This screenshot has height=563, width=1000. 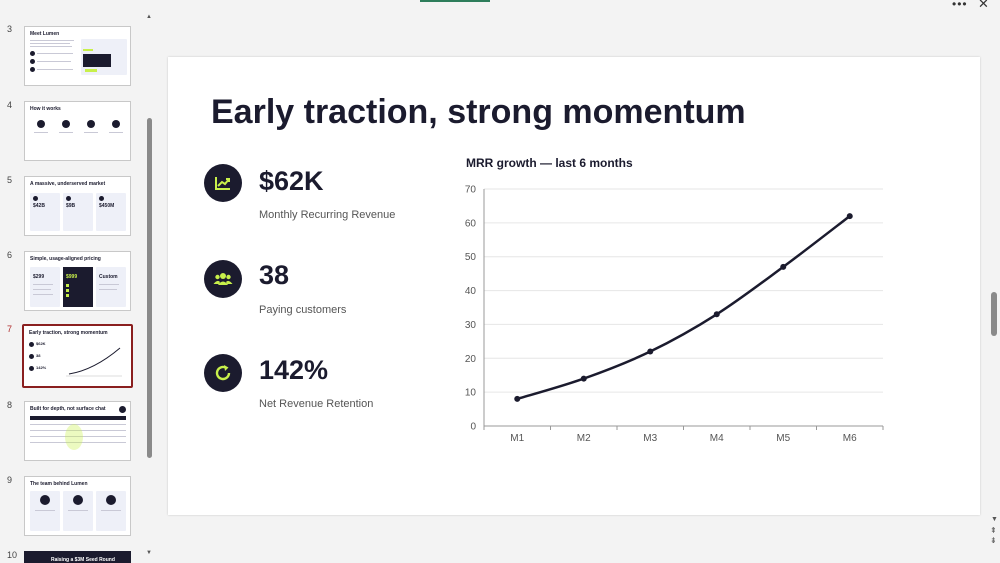 What do you see at coordinates (10, 180) in the screenshot?
I see `slide-number: 5` at bounding box center [10, 180].